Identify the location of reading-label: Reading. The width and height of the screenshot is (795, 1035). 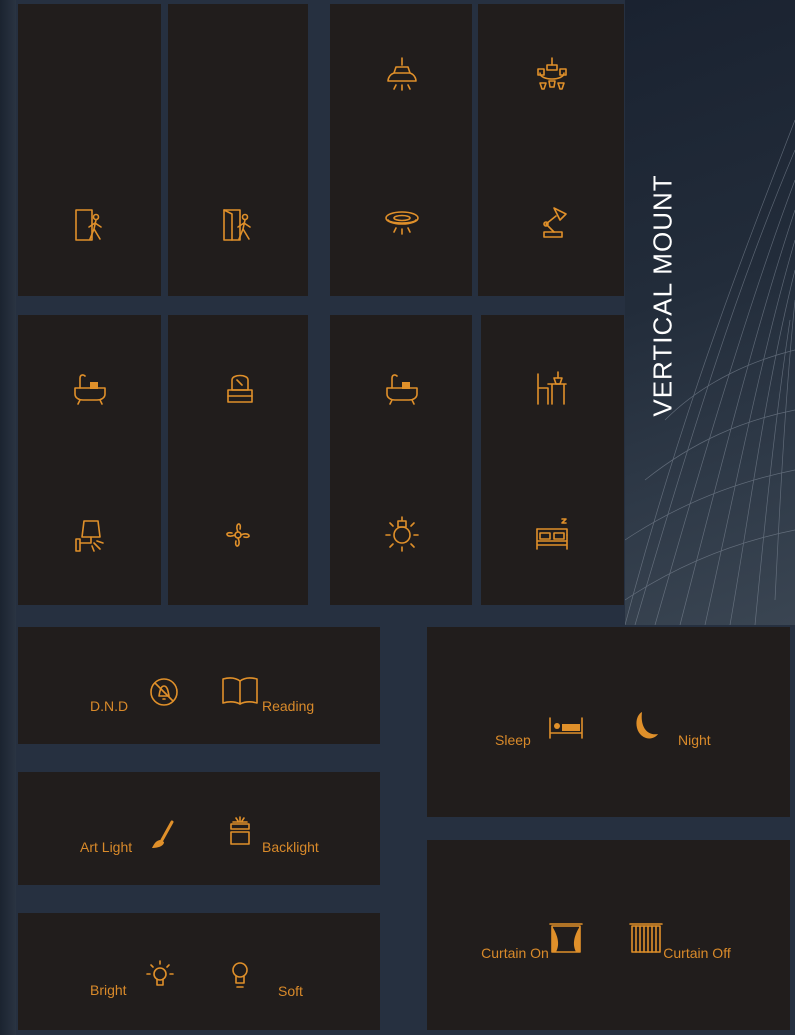
(288, 706).